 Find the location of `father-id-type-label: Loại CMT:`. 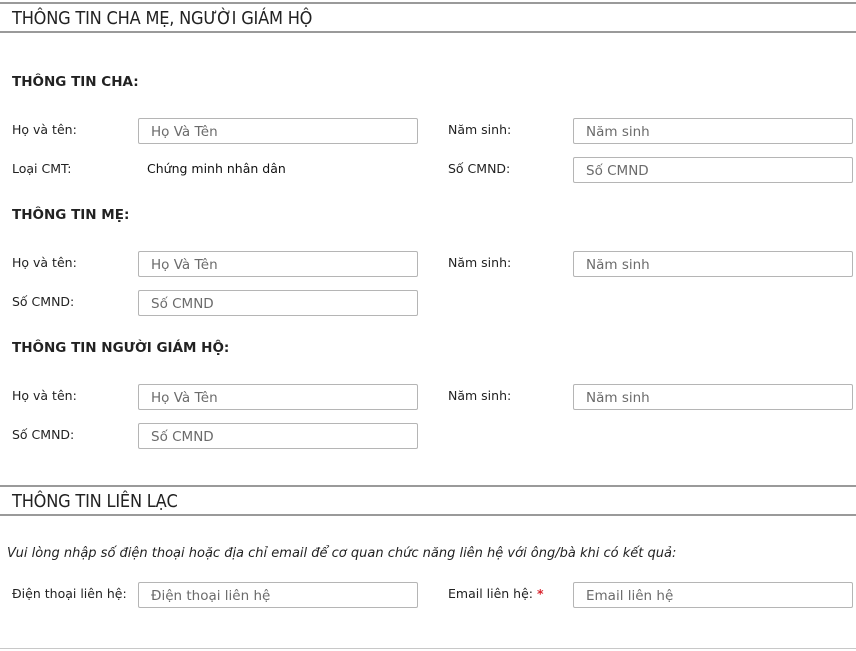

father-id-type-label: Loại CMT: is located at coordinates (42, 168).